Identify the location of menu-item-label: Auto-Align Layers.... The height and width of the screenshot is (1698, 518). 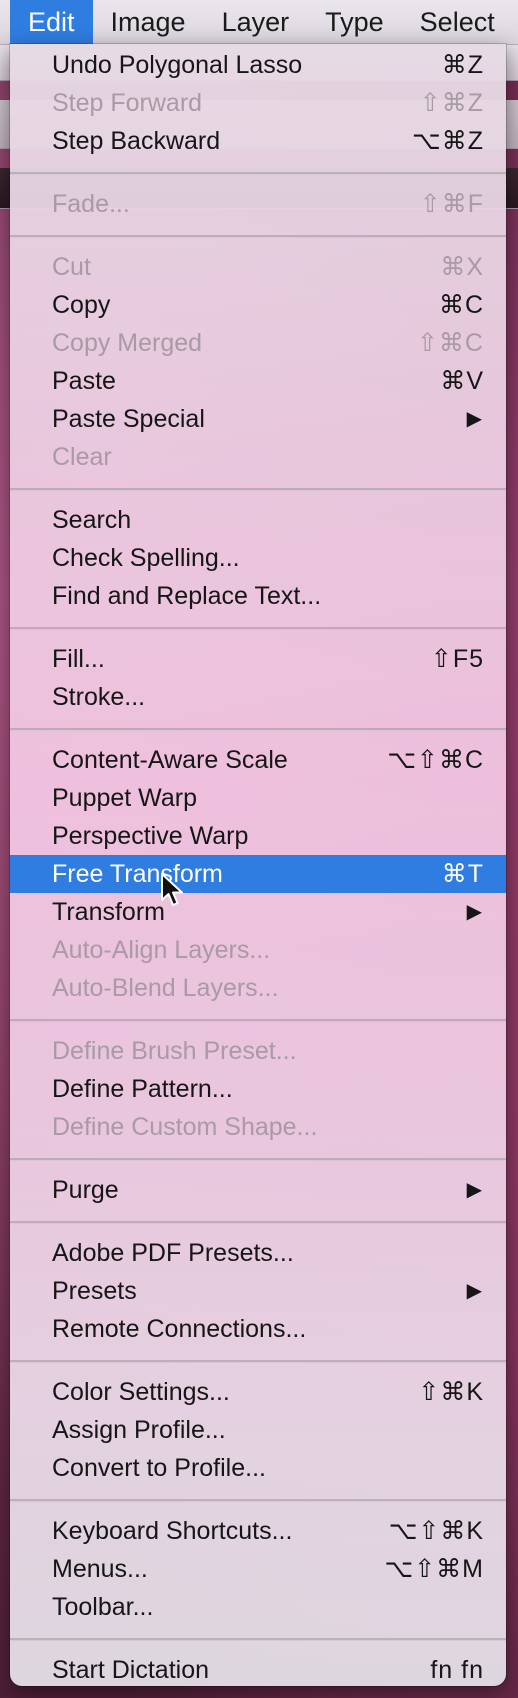
(161, 950).